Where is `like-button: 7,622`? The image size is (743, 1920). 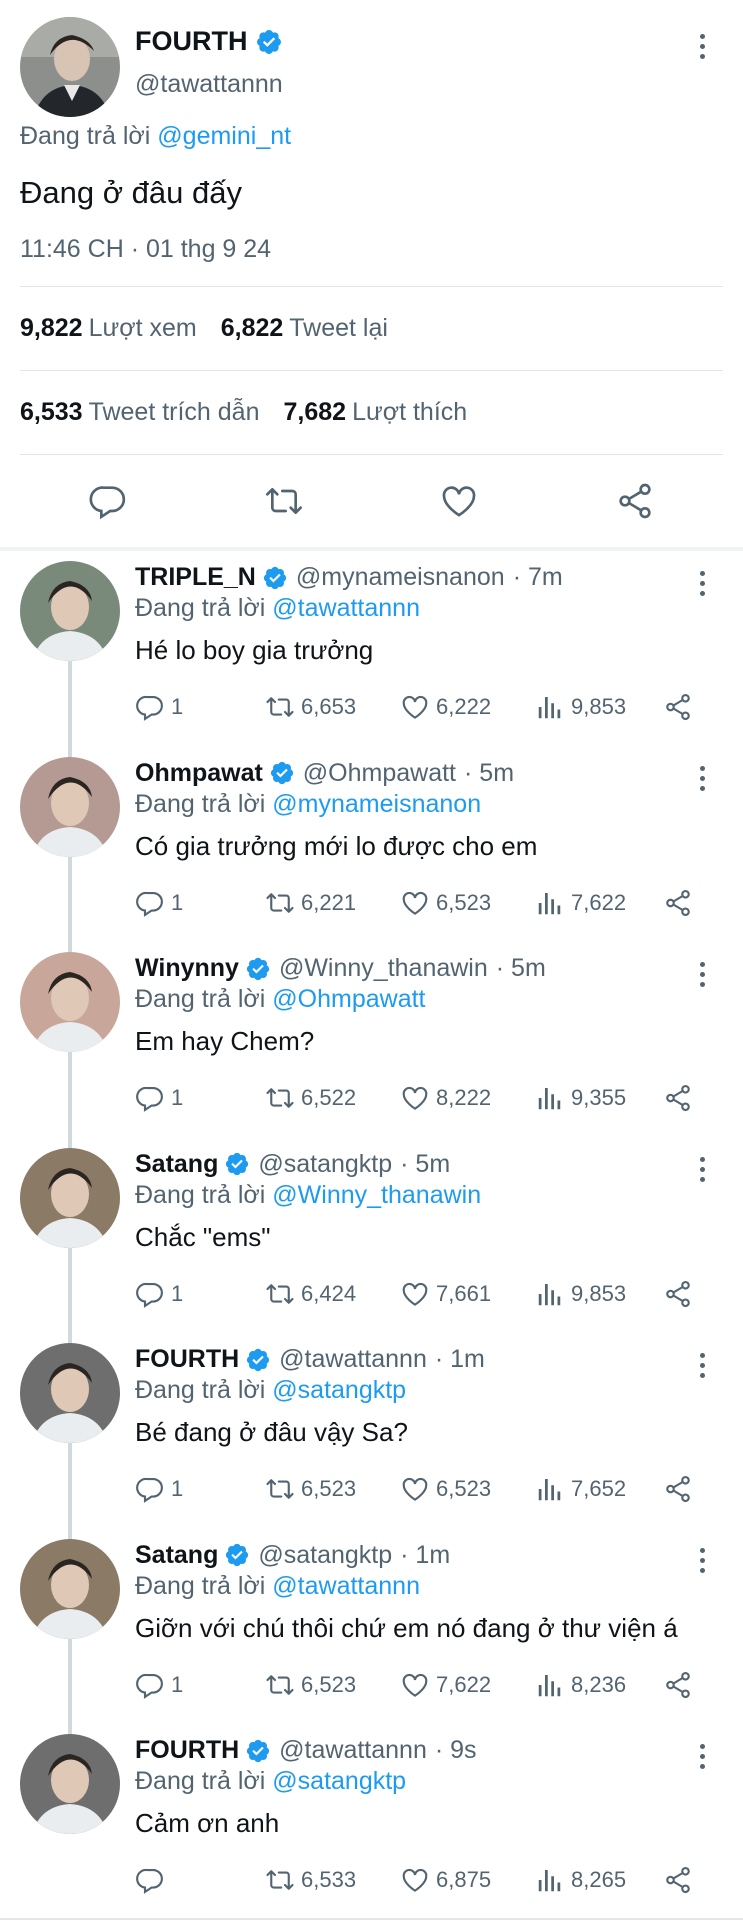 like-button: 7,622 is located at coordinates (445, 1685).